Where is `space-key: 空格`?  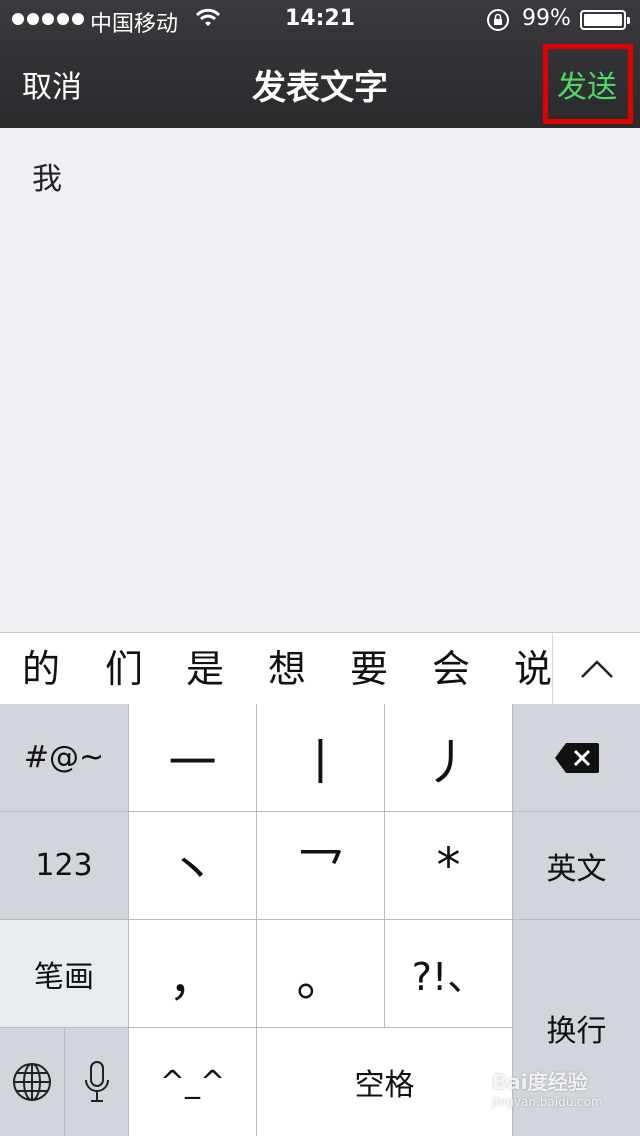 space-key: 空格 is located at coordinates (384, 1082).